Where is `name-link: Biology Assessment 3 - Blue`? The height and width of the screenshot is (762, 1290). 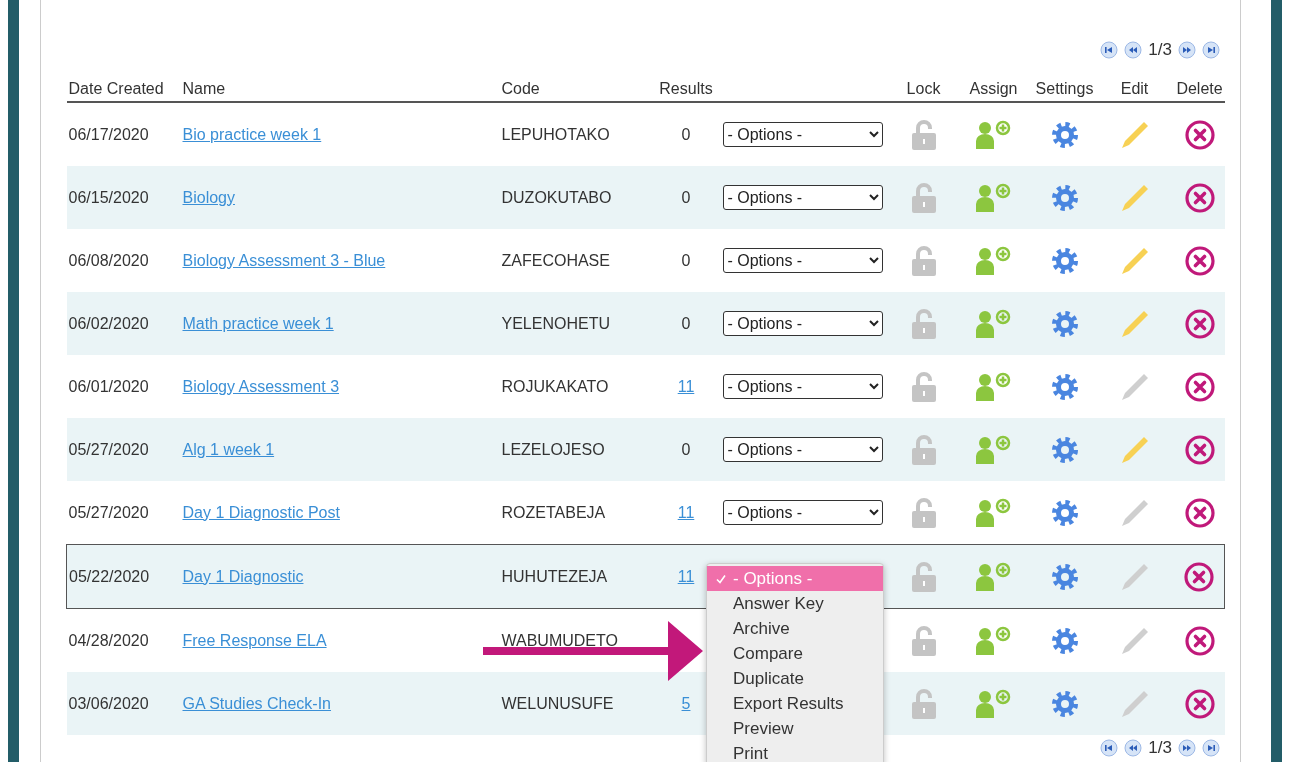 name-link: Biology Assessment 3 - Blue is located at coordinates (284, 260).